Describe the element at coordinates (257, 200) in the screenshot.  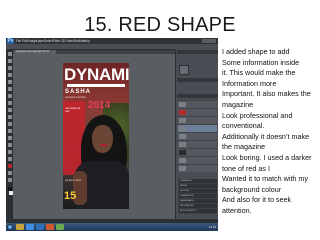
I see `caption-line: And also for it to seek` at that location.